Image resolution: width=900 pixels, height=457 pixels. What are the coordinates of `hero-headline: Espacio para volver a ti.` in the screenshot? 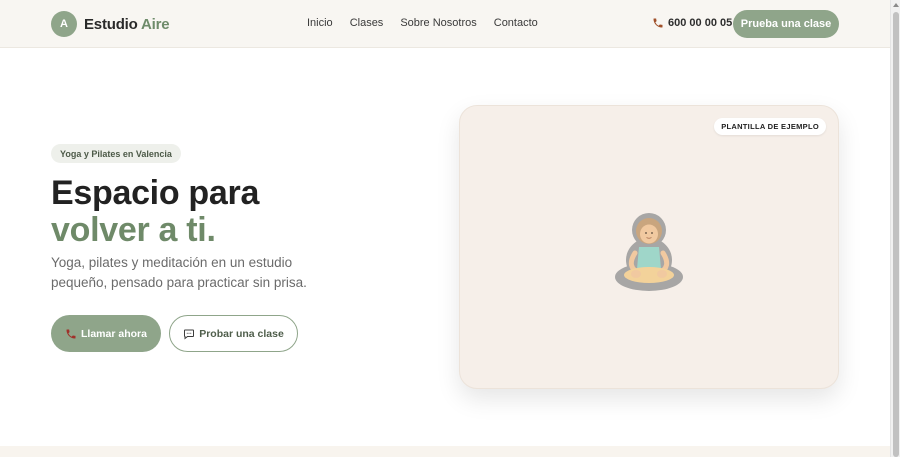 It's located at (155, 212).